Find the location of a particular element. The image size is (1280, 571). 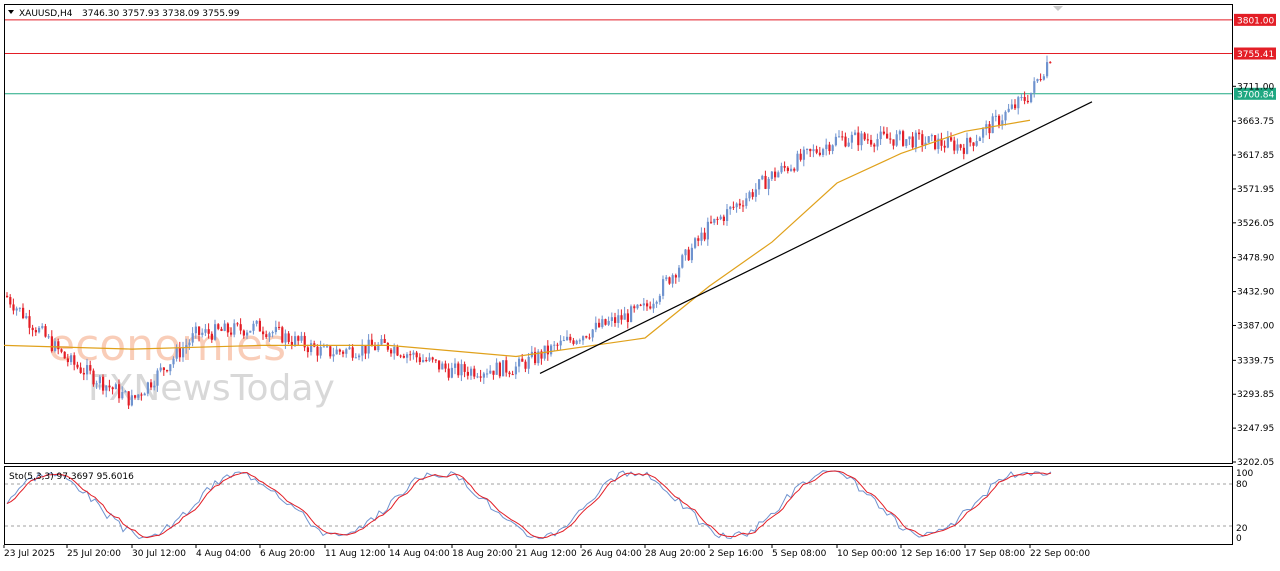

price-tick-label: 3339.75 is located at coordinates (1255, 361).